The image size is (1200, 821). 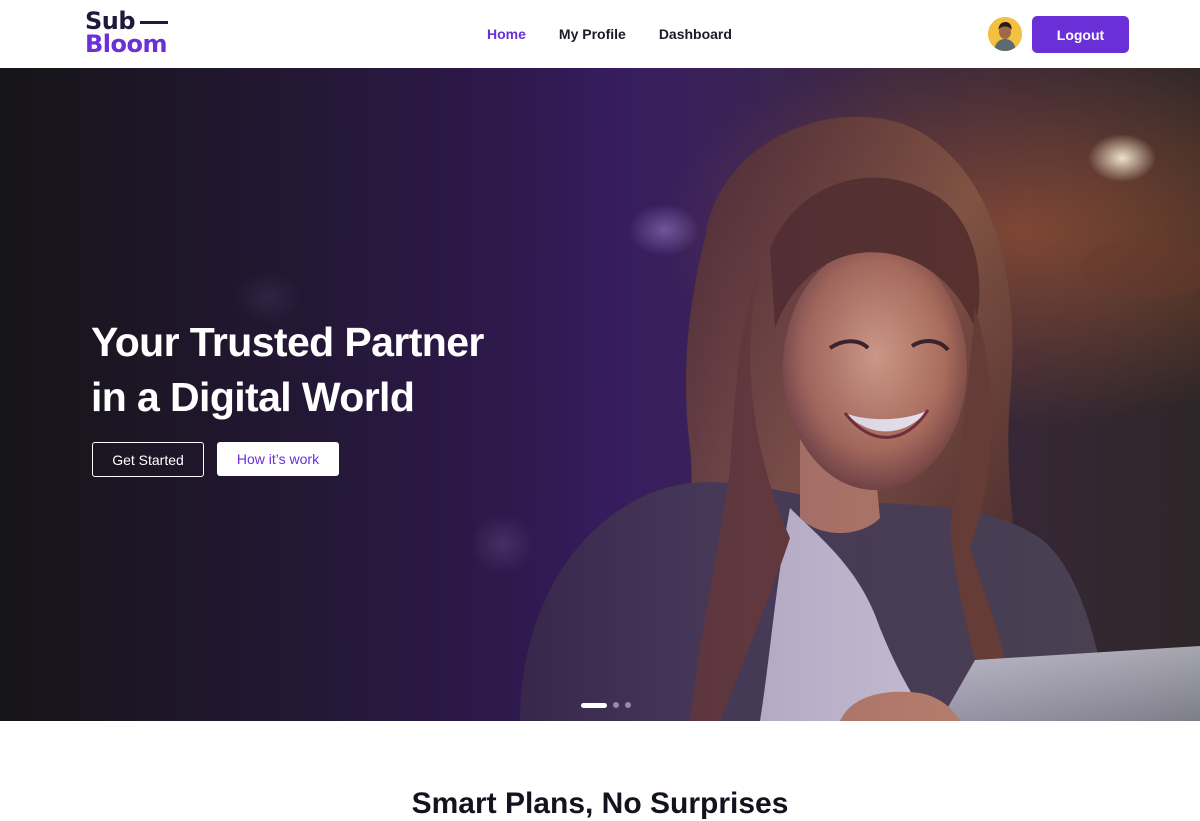 I want to click on user-avatar, so click(x=1005, y=34).